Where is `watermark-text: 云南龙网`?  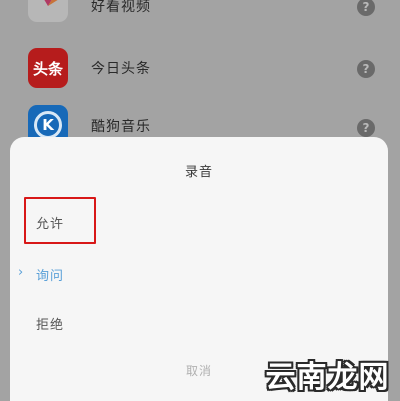
watermark-text: 云南龙网 is located at coordinates (327, 377).